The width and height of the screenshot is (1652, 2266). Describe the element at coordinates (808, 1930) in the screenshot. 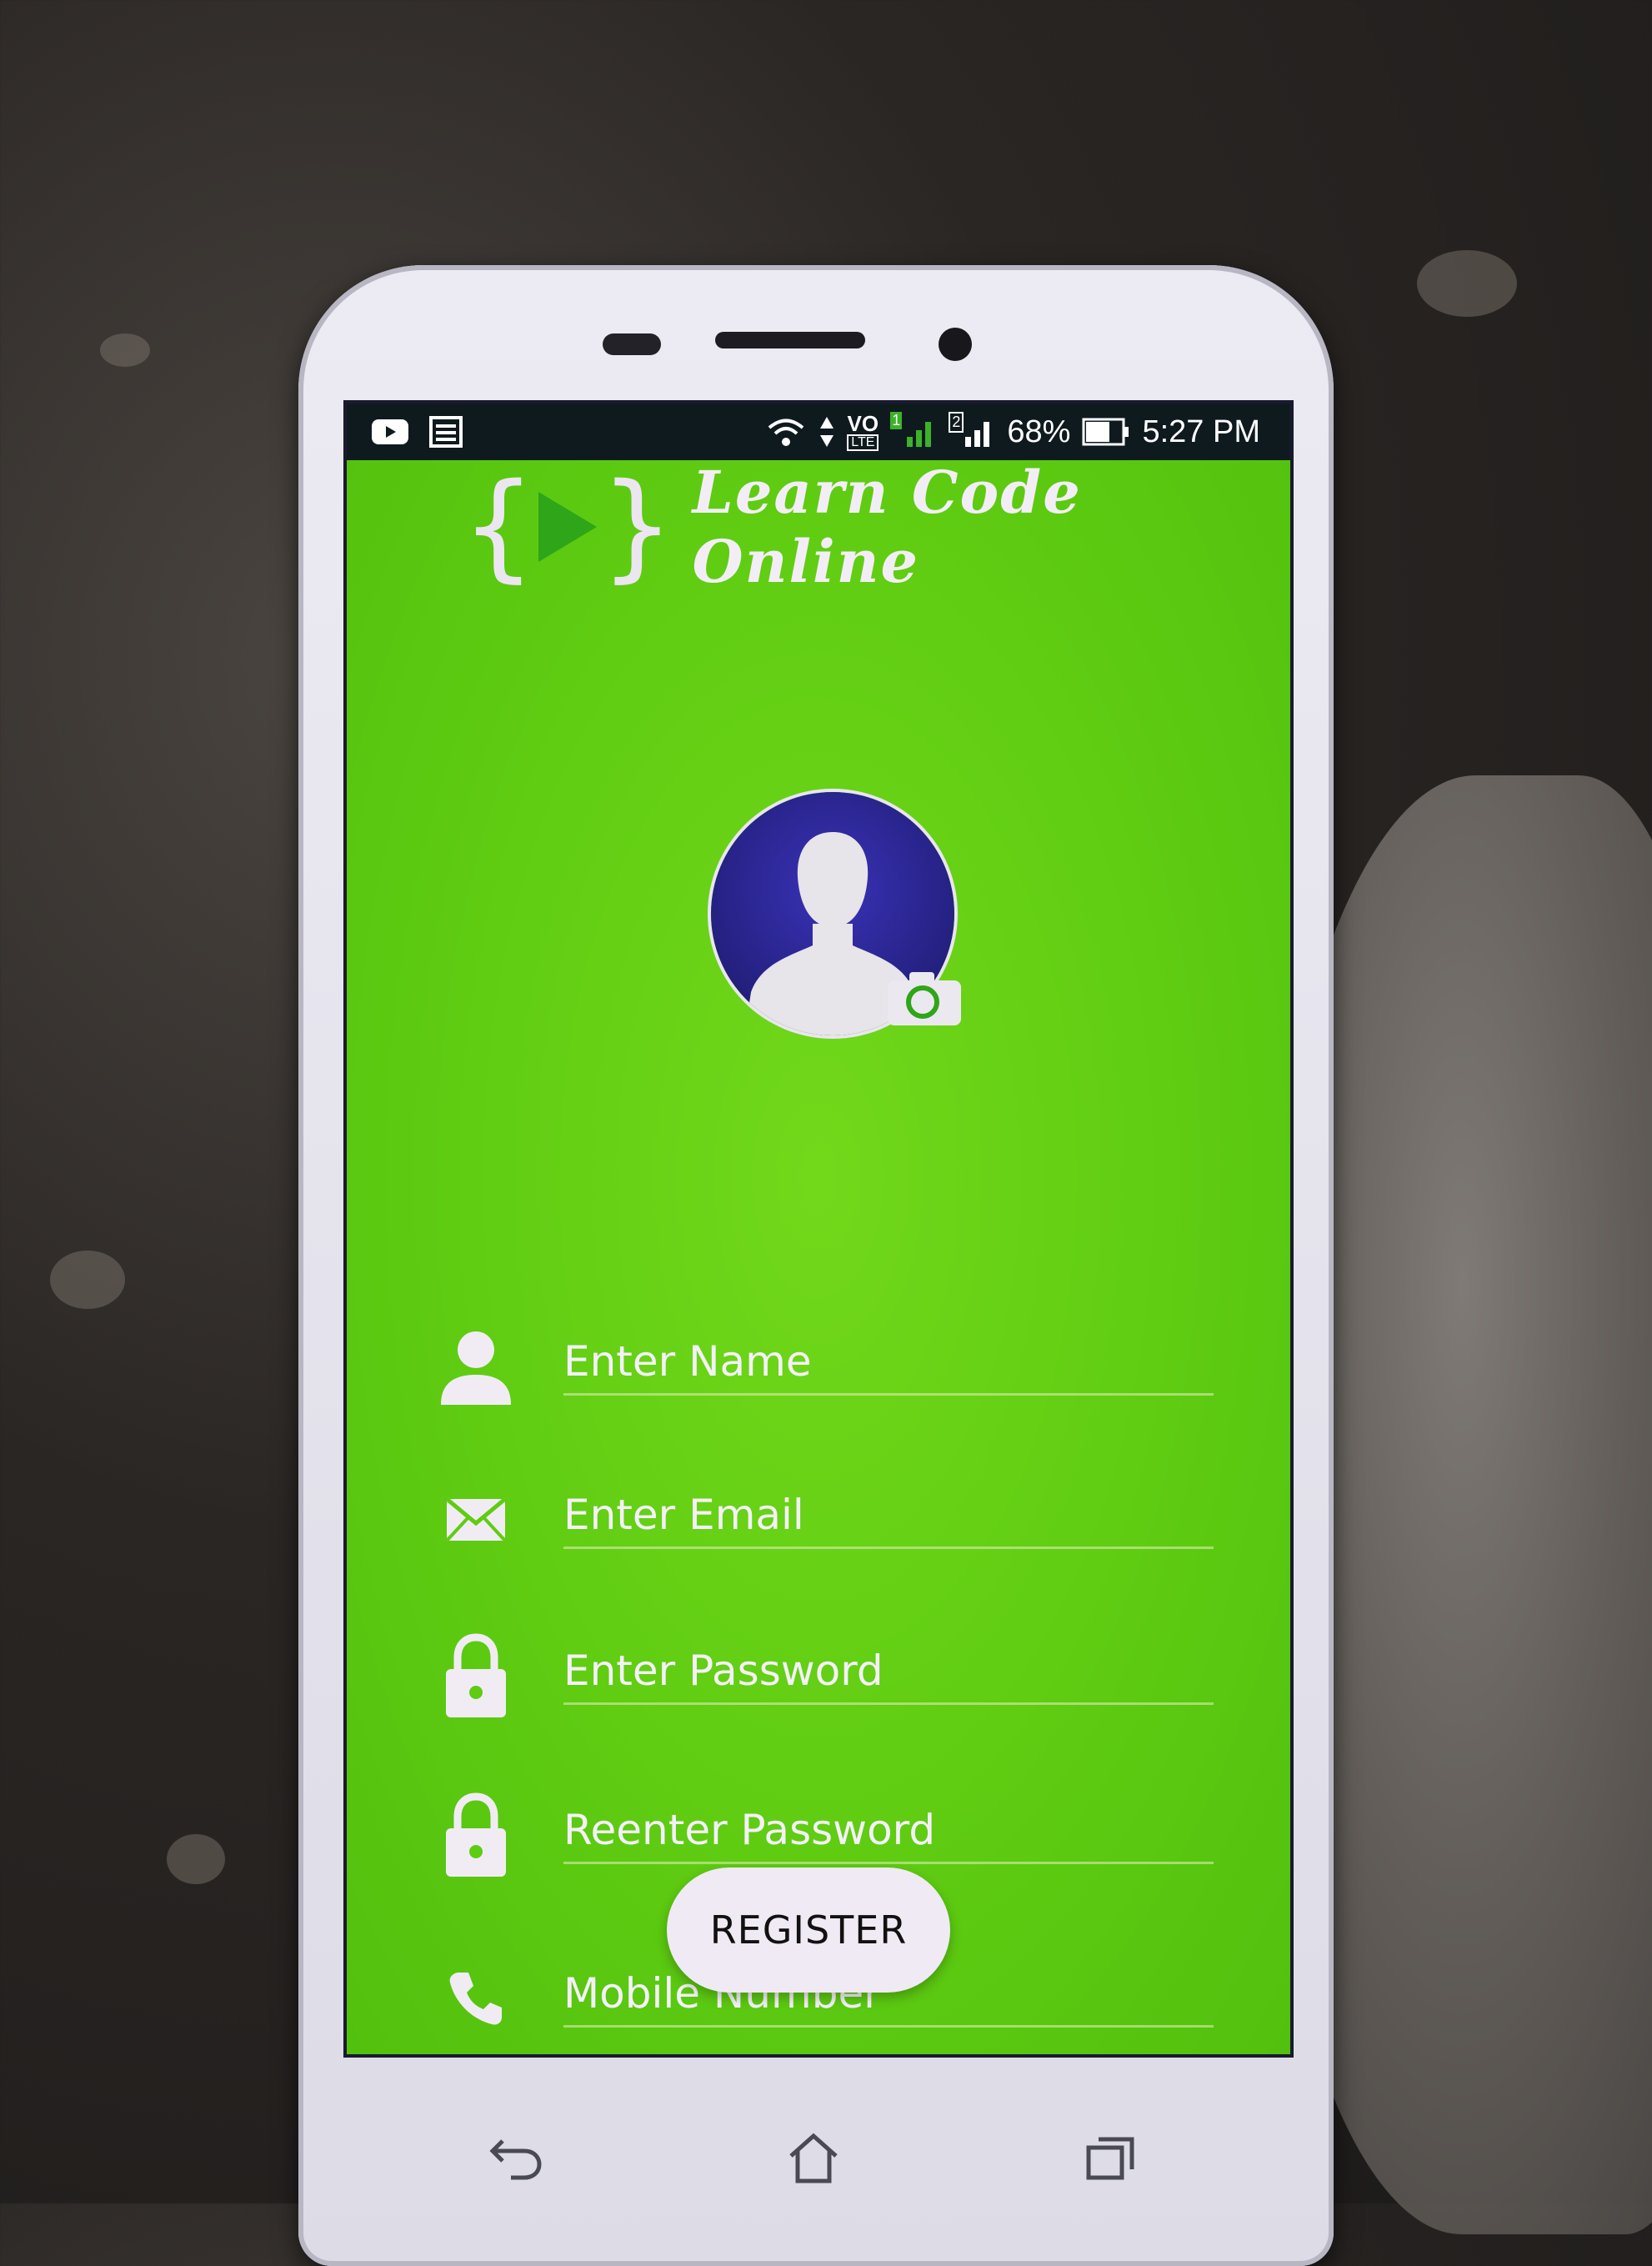

I see `register-button: REGISTER` at that location.